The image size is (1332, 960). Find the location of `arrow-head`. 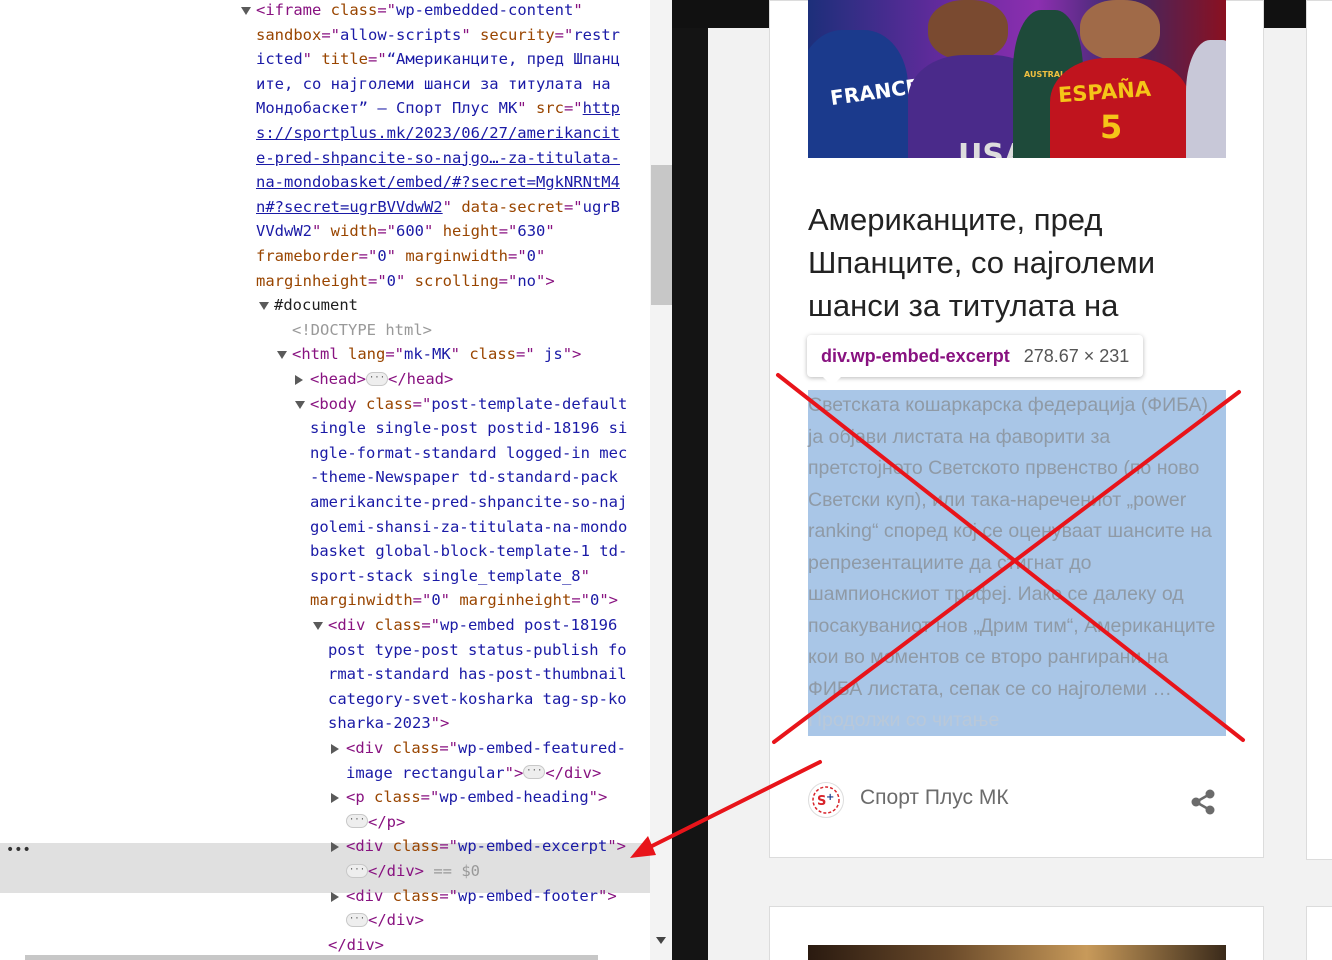

arrow-head is located at coordinates (643, 847).